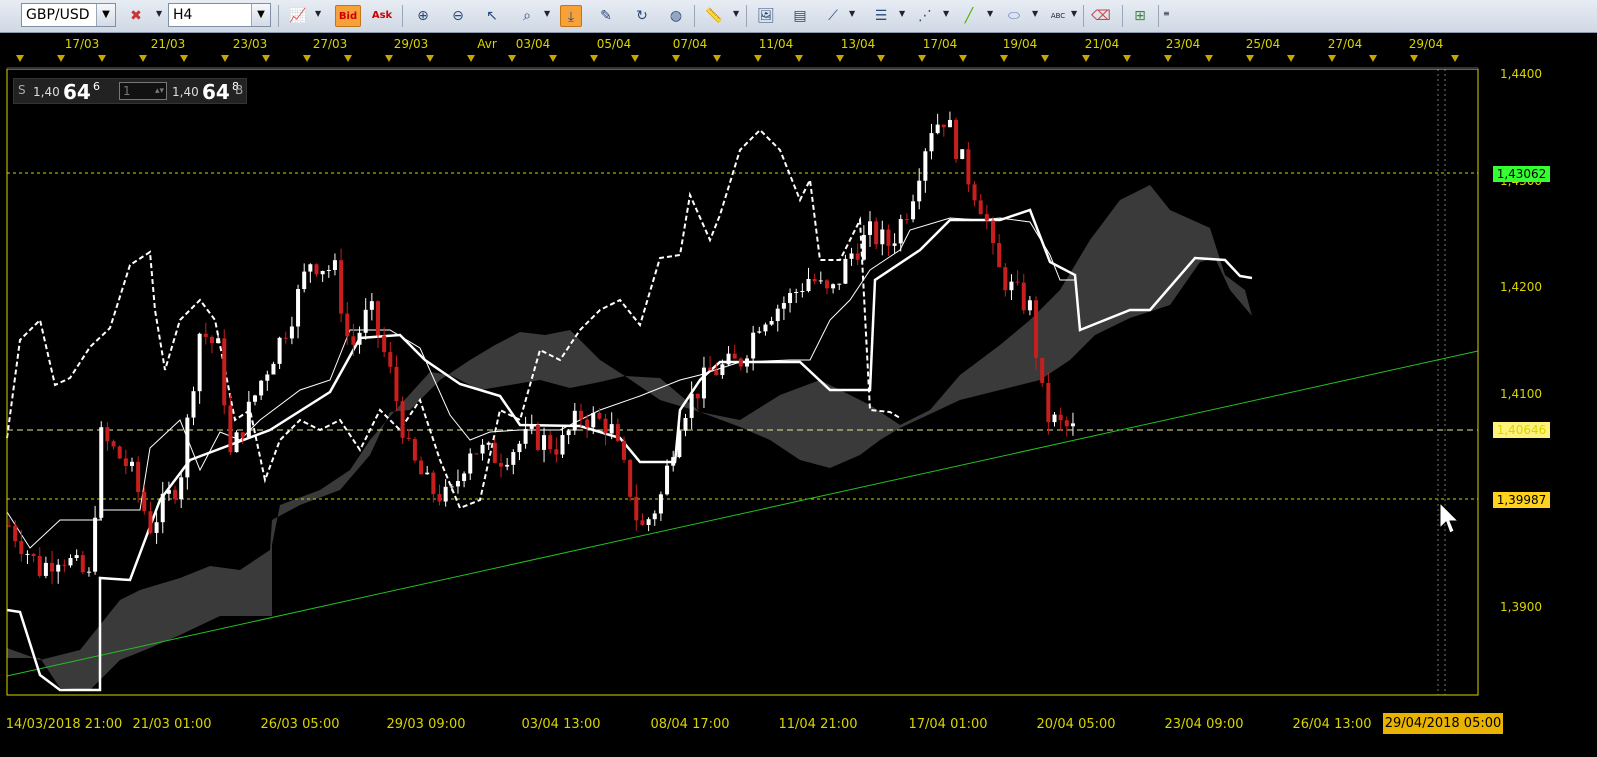 The width and height of the screenshot is (1597, 757). What do you see at coordinates (77, 92) in the screenshot?
I see `sell-price: 64` at bounding box center [77, 92].